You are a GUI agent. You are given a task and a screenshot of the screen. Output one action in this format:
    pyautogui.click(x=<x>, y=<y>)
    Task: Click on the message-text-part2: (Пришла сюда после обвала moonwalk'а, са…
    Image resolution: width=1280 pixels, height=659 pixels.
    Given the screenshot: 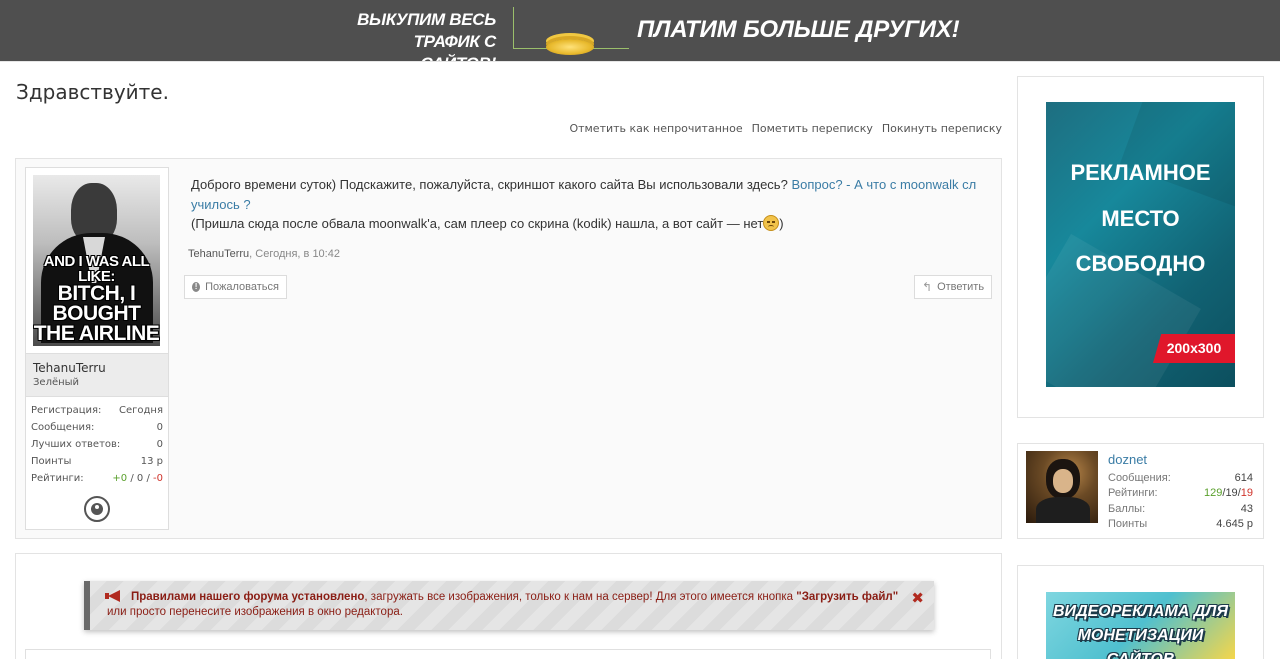 What is the action you would take?
    pyautogui.click(x=477, y=223)
    